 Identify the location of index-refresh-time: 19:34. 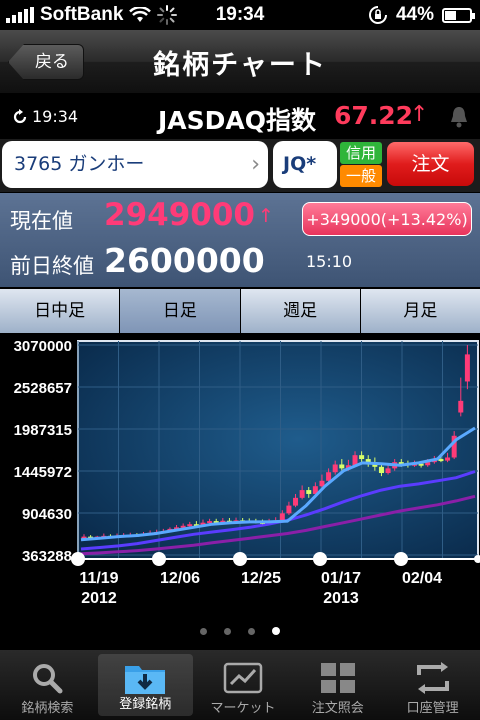
(45, 116).